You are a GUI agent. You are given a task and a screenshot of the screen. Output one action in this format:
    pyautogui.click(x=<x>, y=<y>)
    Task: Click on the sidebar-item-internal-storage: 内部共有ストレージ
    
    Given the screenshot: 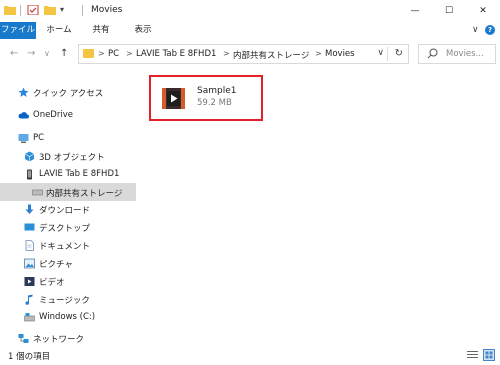 What is the action you would take?
    pyautogui.click(x=68, y=192)
    